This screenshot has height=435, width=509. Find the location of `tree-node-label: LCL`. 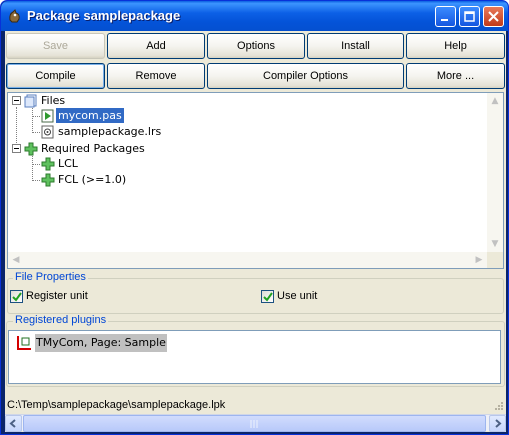

tree-node-label: LCL is located at coordinates (68, 163).